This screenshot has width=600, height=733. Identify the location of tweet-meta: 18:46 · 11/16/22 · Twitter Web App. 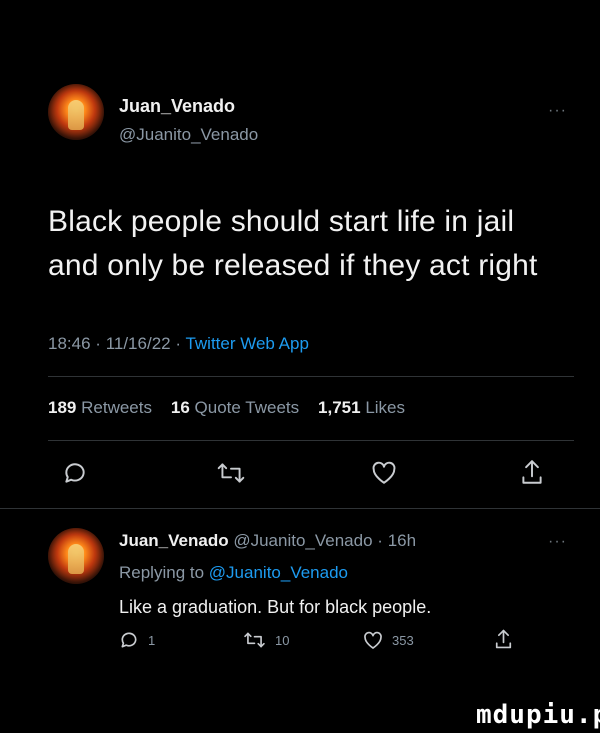
(178, 344).